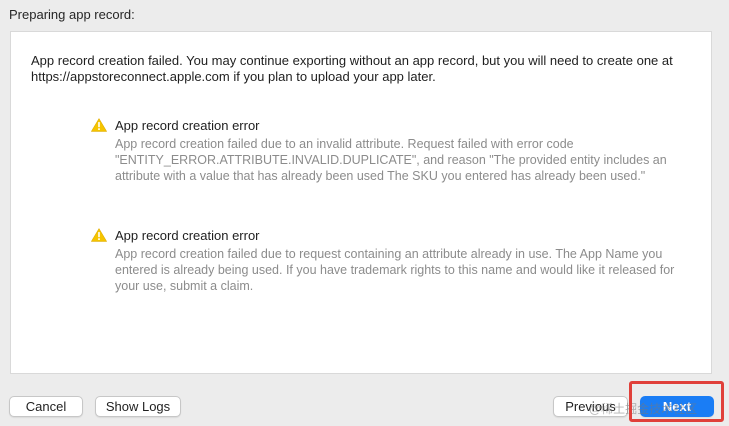 This screenshot has width=729, height=426. Describe the element at coordinates (72, 14) in the screenshot. I see `section-label: Preparing app record:` at that location.